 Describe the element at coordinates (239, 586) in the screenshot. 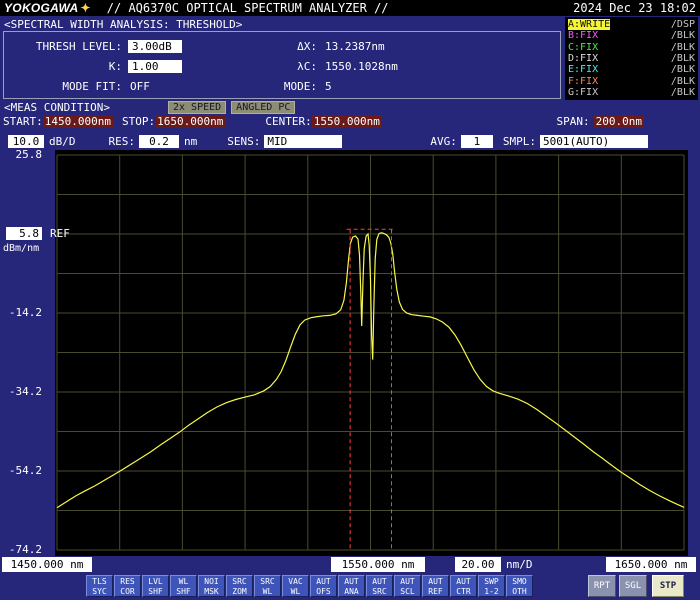

I see `softkey-src-zom: SRC ZOM` at that location.